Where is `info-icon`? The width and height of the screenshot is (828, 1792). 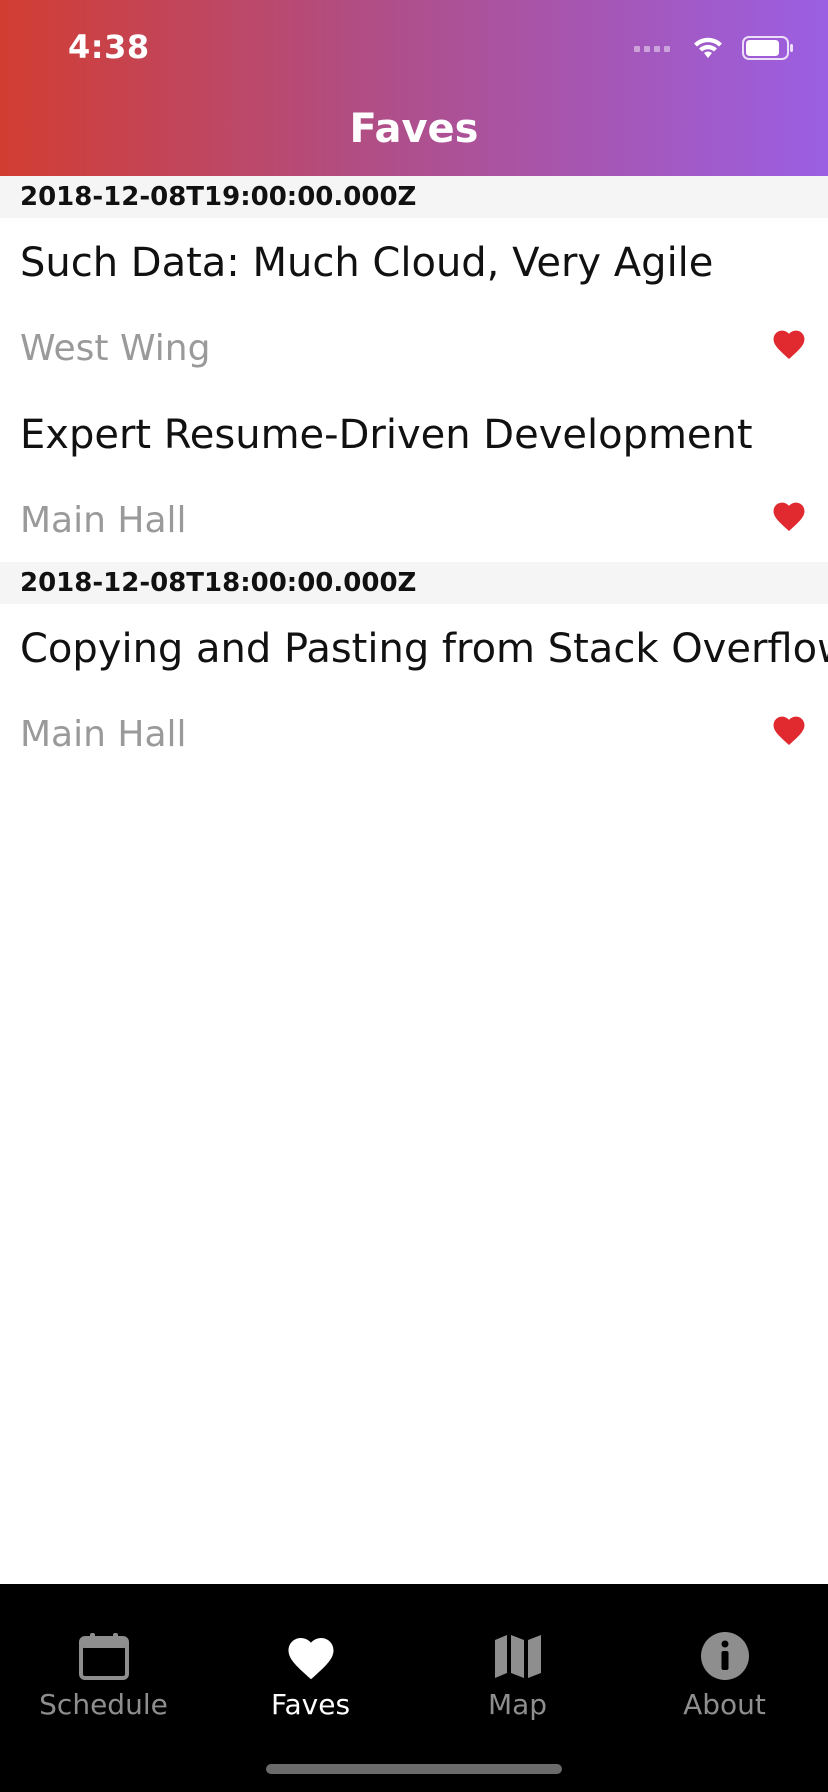
info-icon is located at coordinates (724, 1656).